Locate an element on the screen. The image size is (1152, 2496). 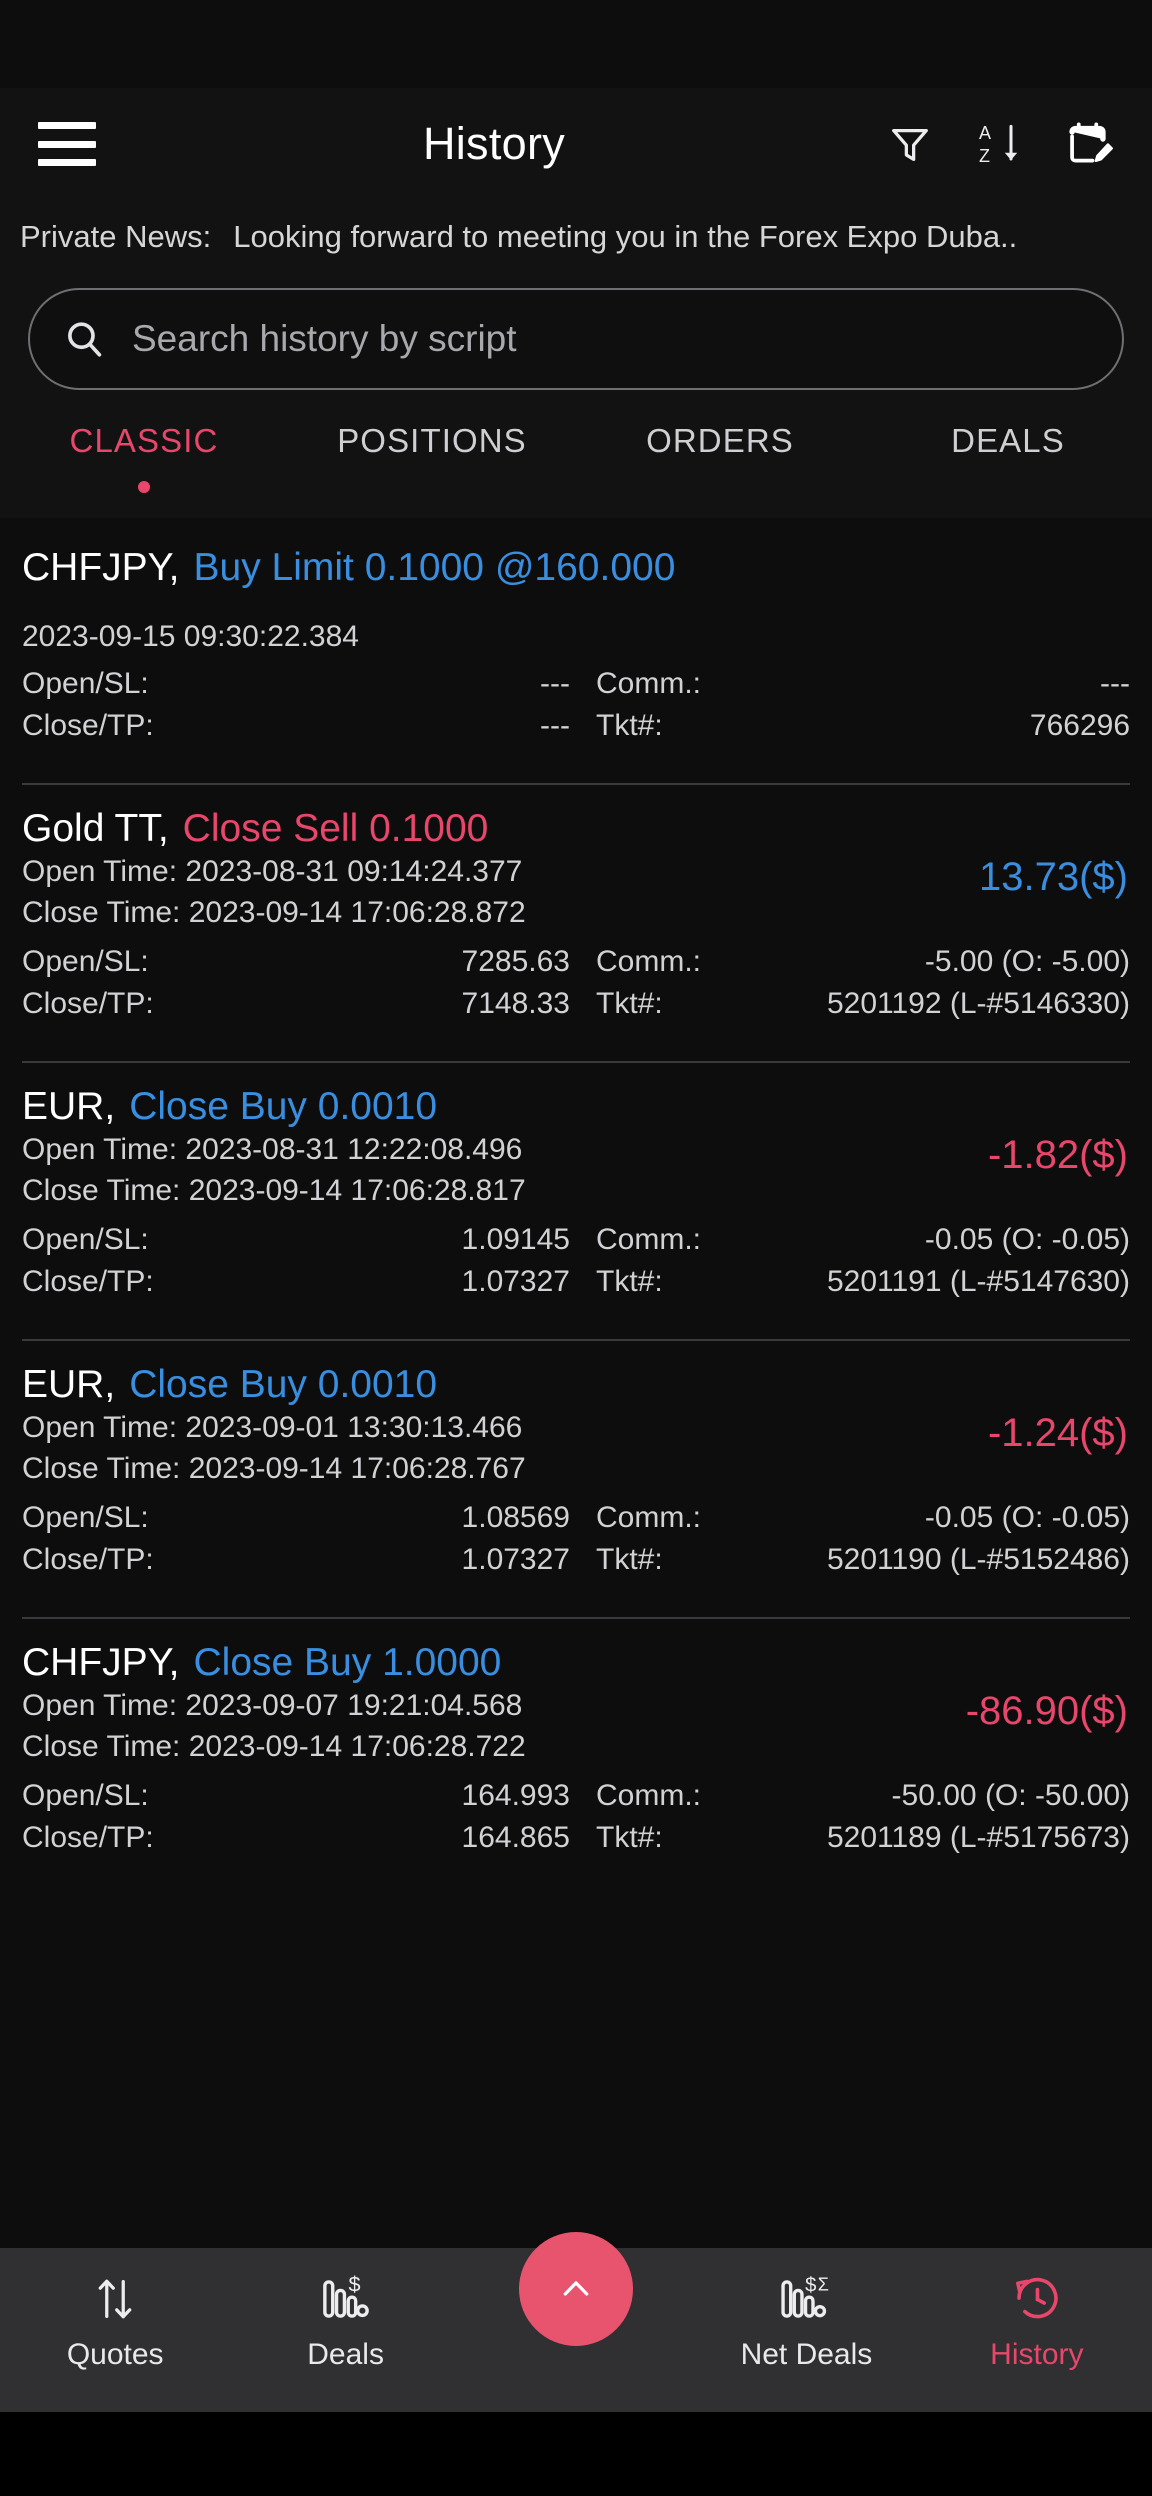
hamburger-menu-icon is located at coordinates (67, 144).